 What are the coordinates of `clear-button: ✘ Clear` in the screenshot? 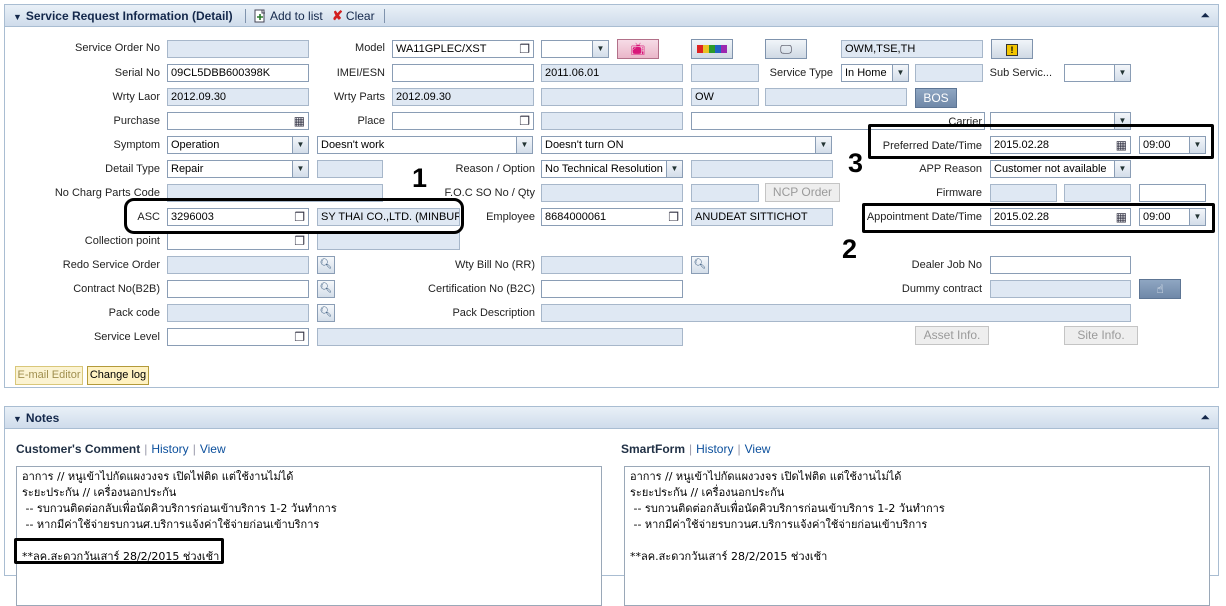 It's located at (353, 16).